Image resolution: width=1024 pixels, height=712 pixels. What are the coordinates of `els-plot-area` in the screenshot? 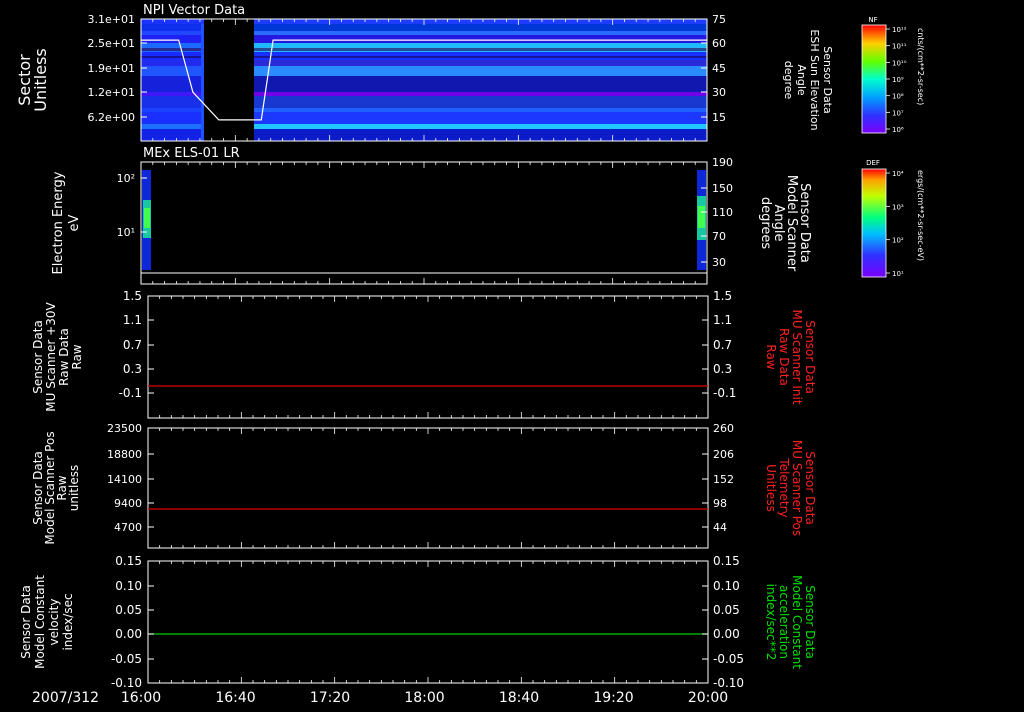 It's located at (424, 223).